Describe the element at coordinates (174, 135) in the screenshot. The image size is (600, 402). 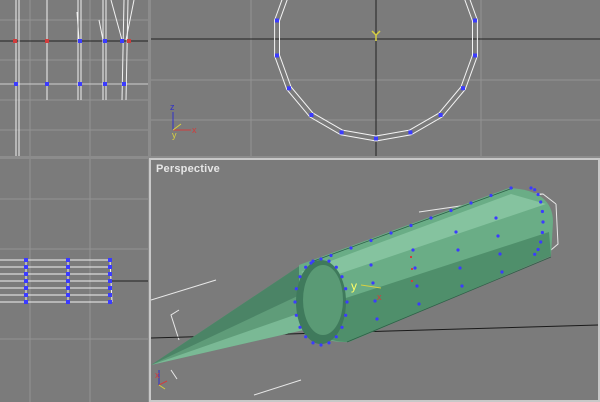
I see `axis-y-label: y` at that location.